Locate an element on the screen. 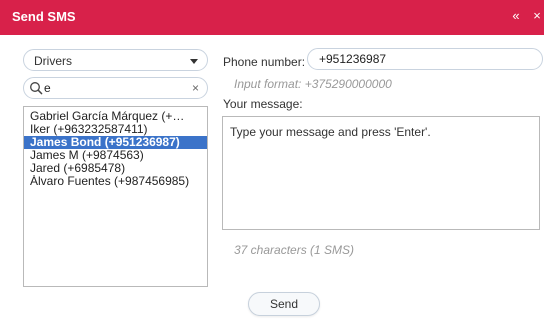  search-input is located at coordinates (114, 88).